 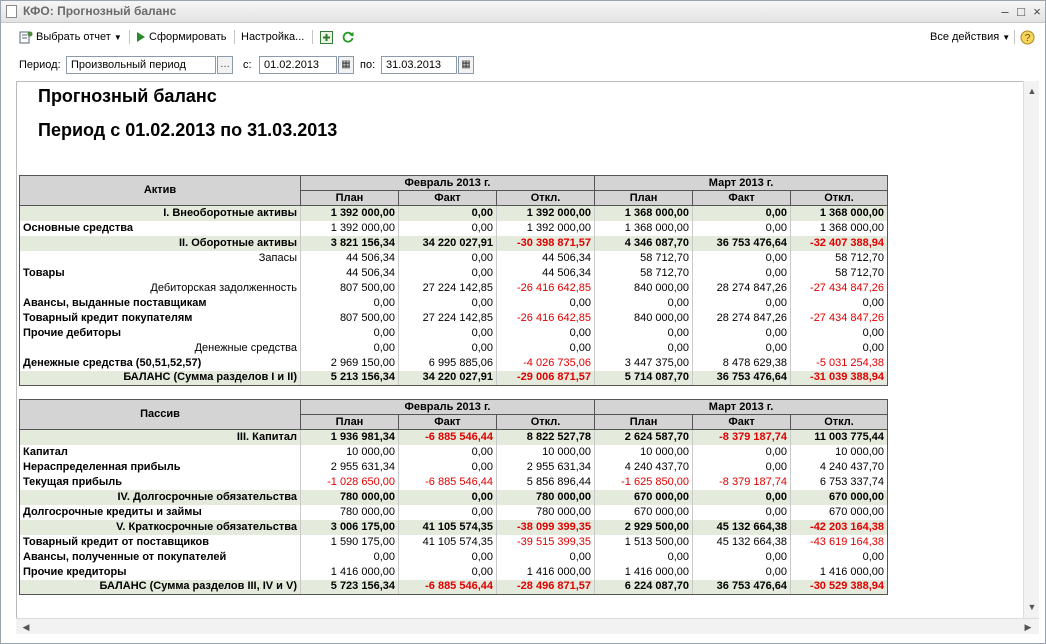 I want to click on cell-value: 1 416 000,00, so click(x=349, y=572).